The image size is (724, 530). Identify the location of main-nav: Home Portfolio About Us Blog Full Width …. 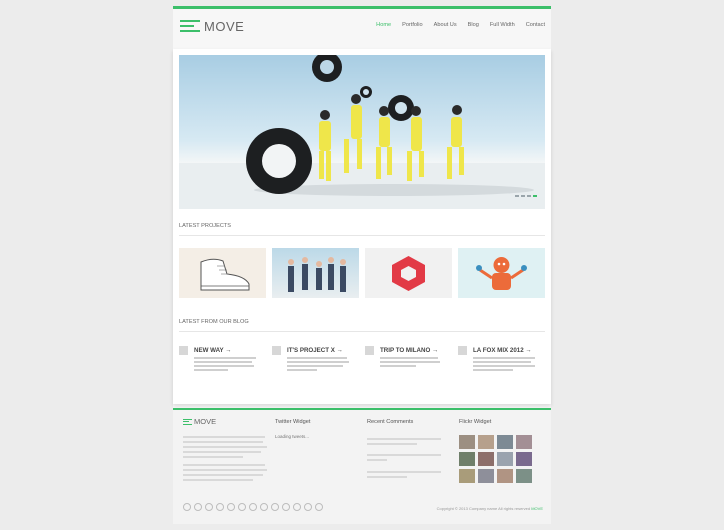
(460, 25).